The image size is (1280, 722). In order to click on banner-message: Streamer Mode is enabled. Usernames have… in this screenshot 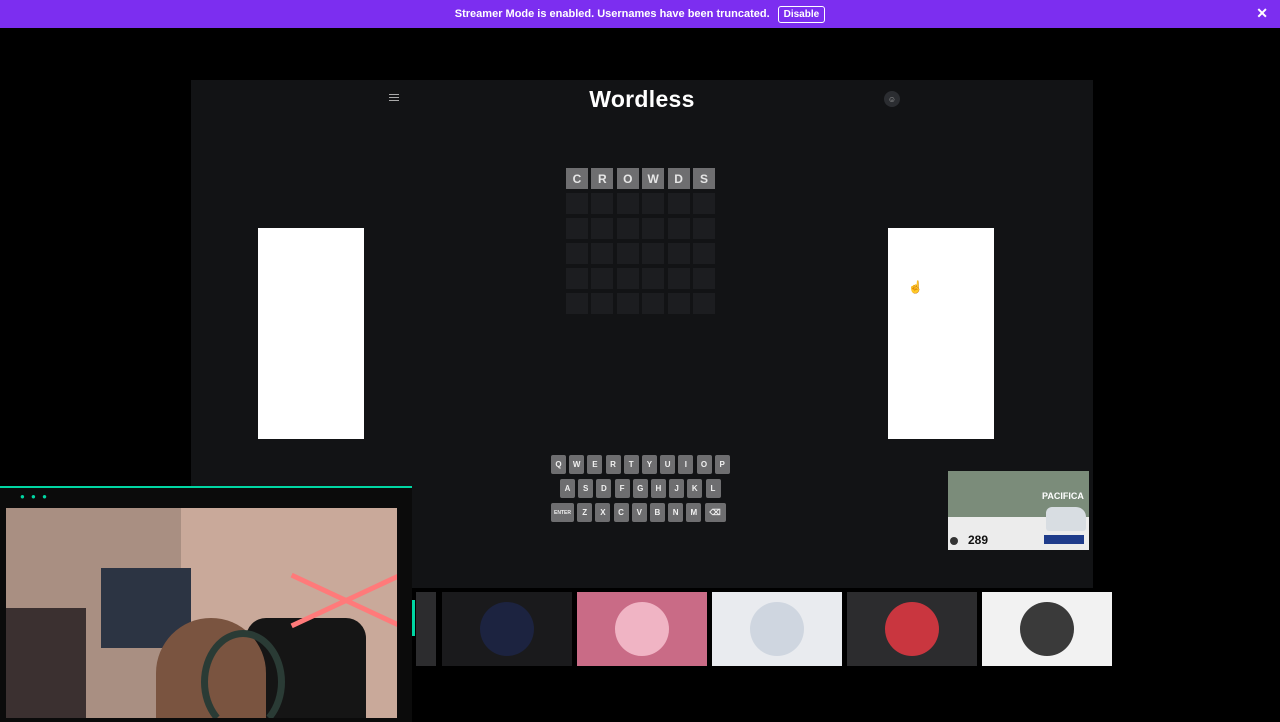, I will do `click(612, 14)`.